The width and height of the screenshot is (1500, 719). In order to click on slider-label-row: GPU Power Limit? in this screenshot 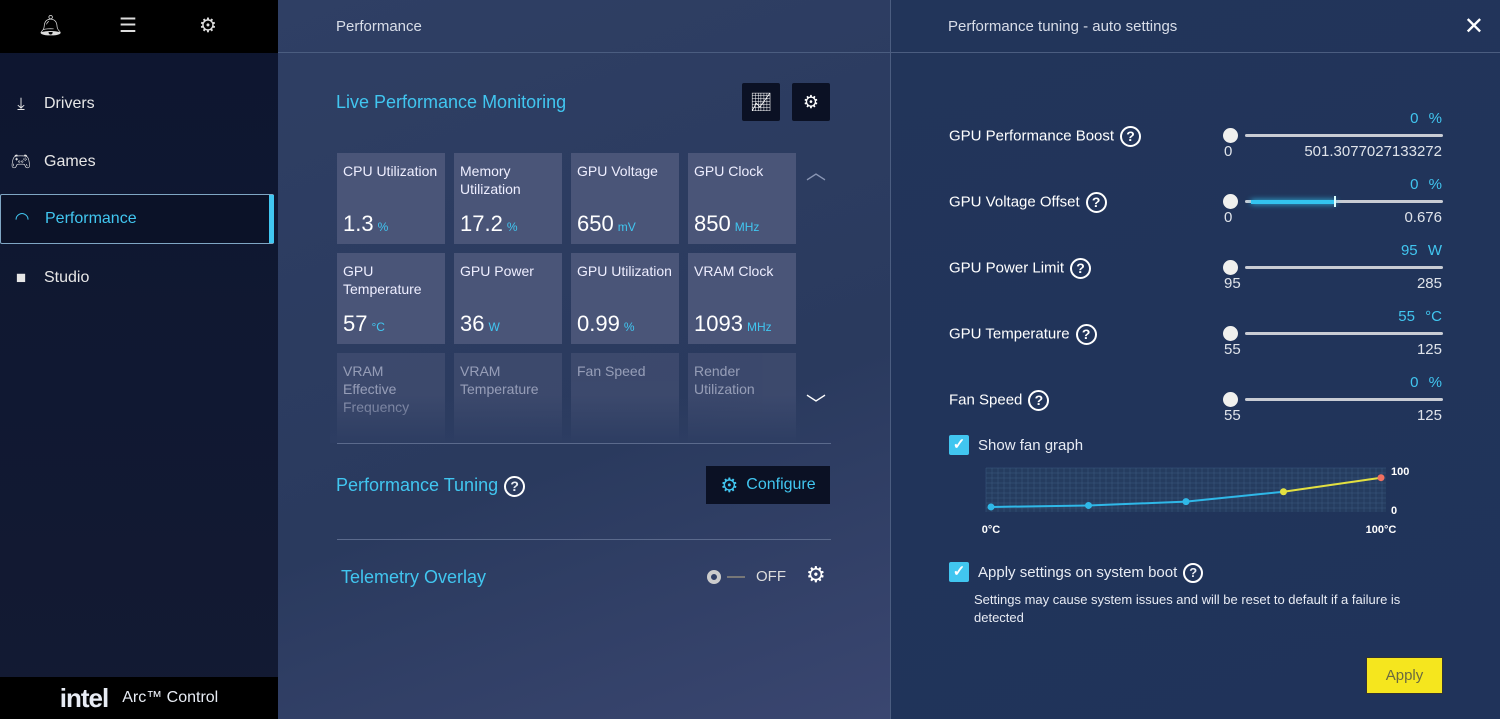, I will do `click(1020, 268)`.